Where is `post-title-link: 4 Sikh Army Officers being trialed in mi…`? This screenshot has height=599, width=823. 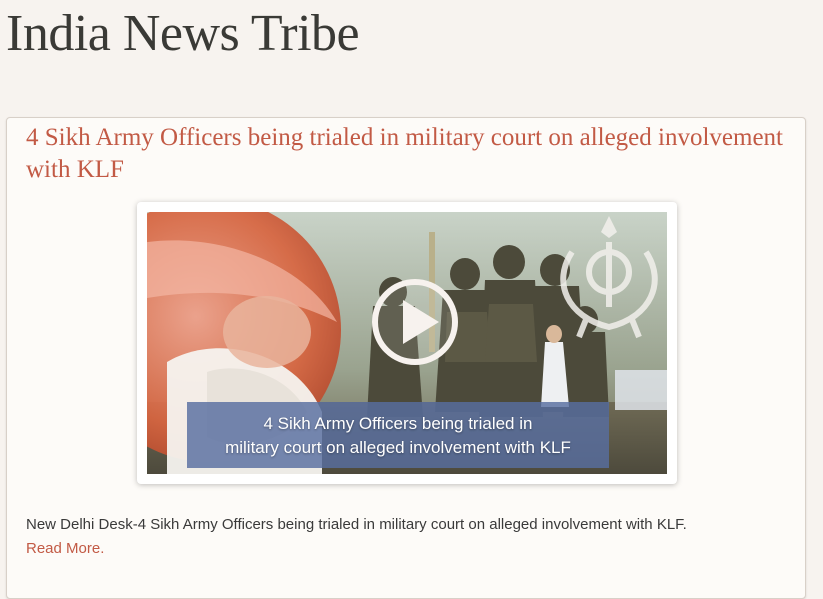 post-title-link: 4 Sikh Army Officers being trialed in mi… is located at coordinates (406, 154).